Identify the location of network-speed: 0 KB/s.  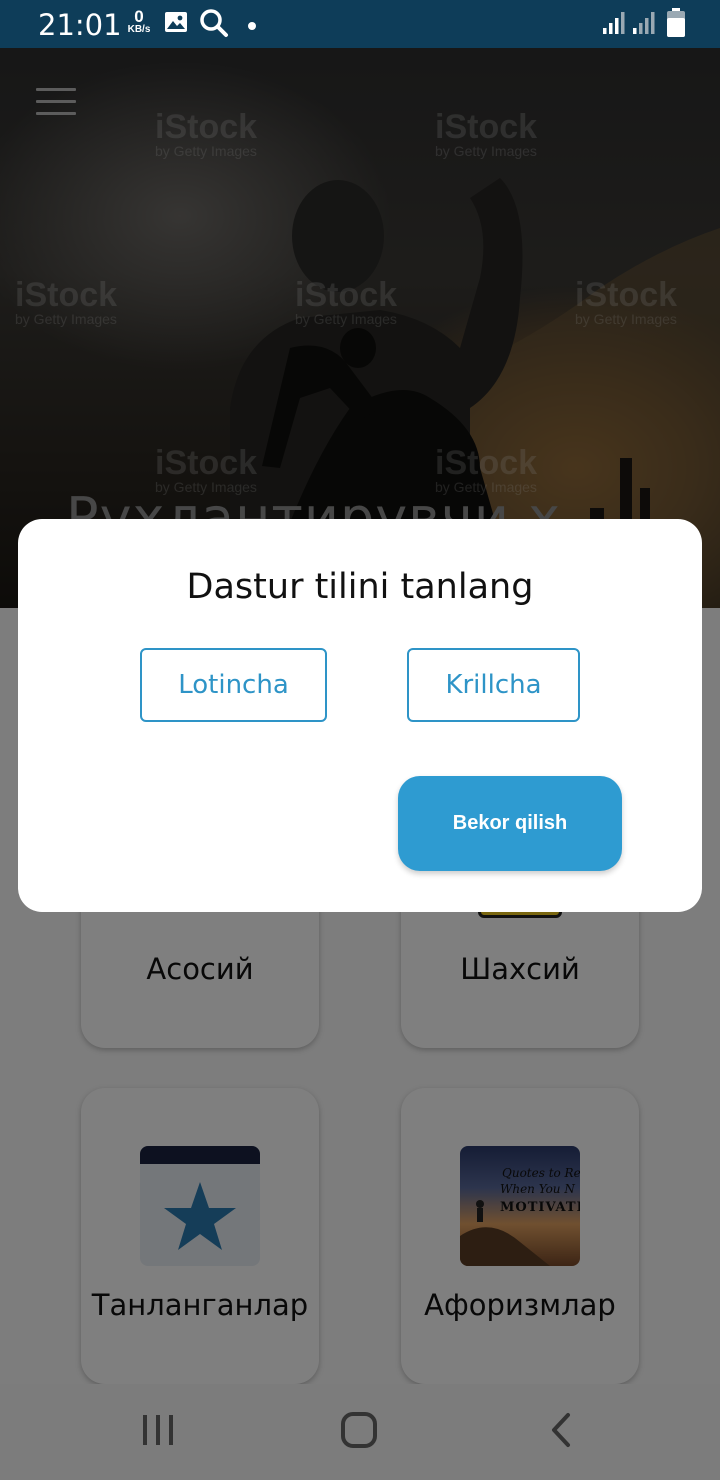
(139, 21).